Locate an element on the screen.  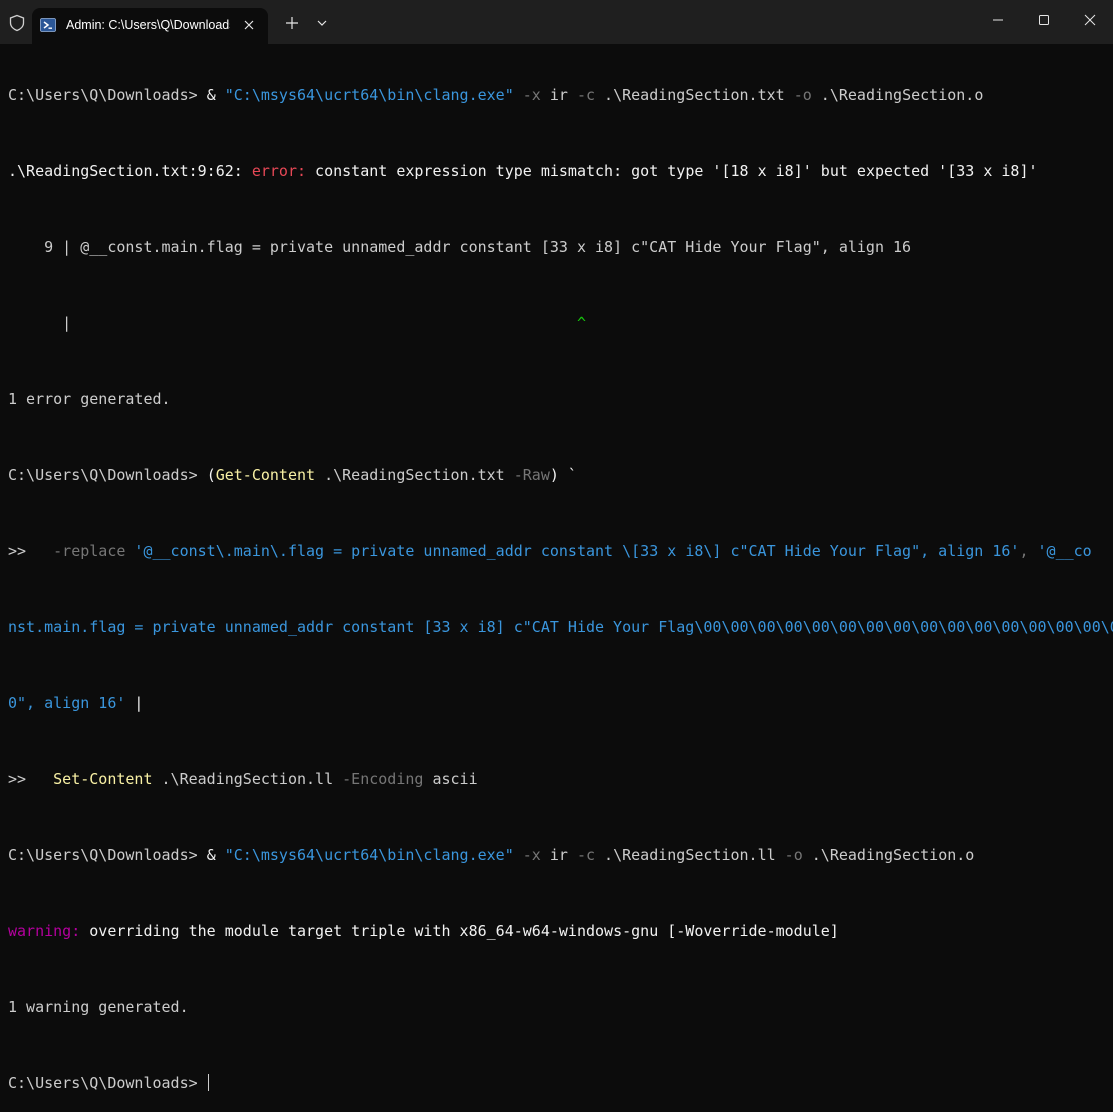
tab-title: Admin: C:\Users\Q\Downloads is located at coordinates (148, 25).